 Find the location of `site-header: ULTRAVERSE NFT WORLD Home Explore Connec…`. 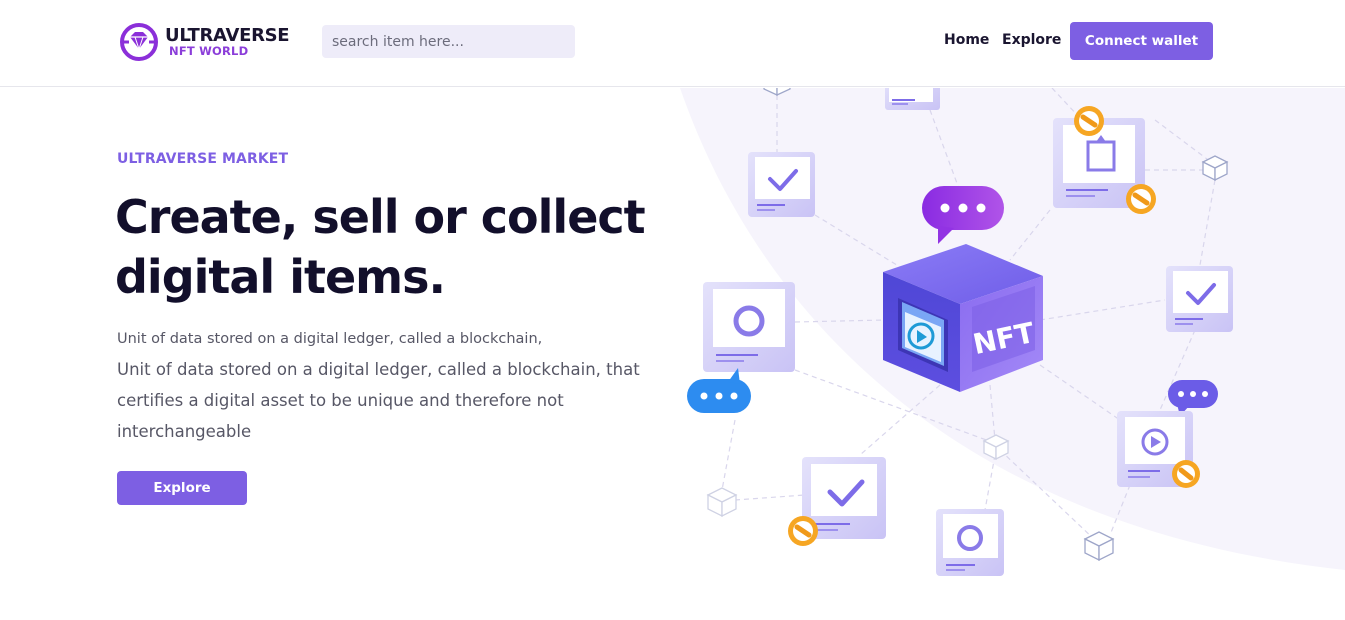

site-header: ULTRAVERSE NFT WORLD Home Explore Connec… is located at coordinates (672, 43).